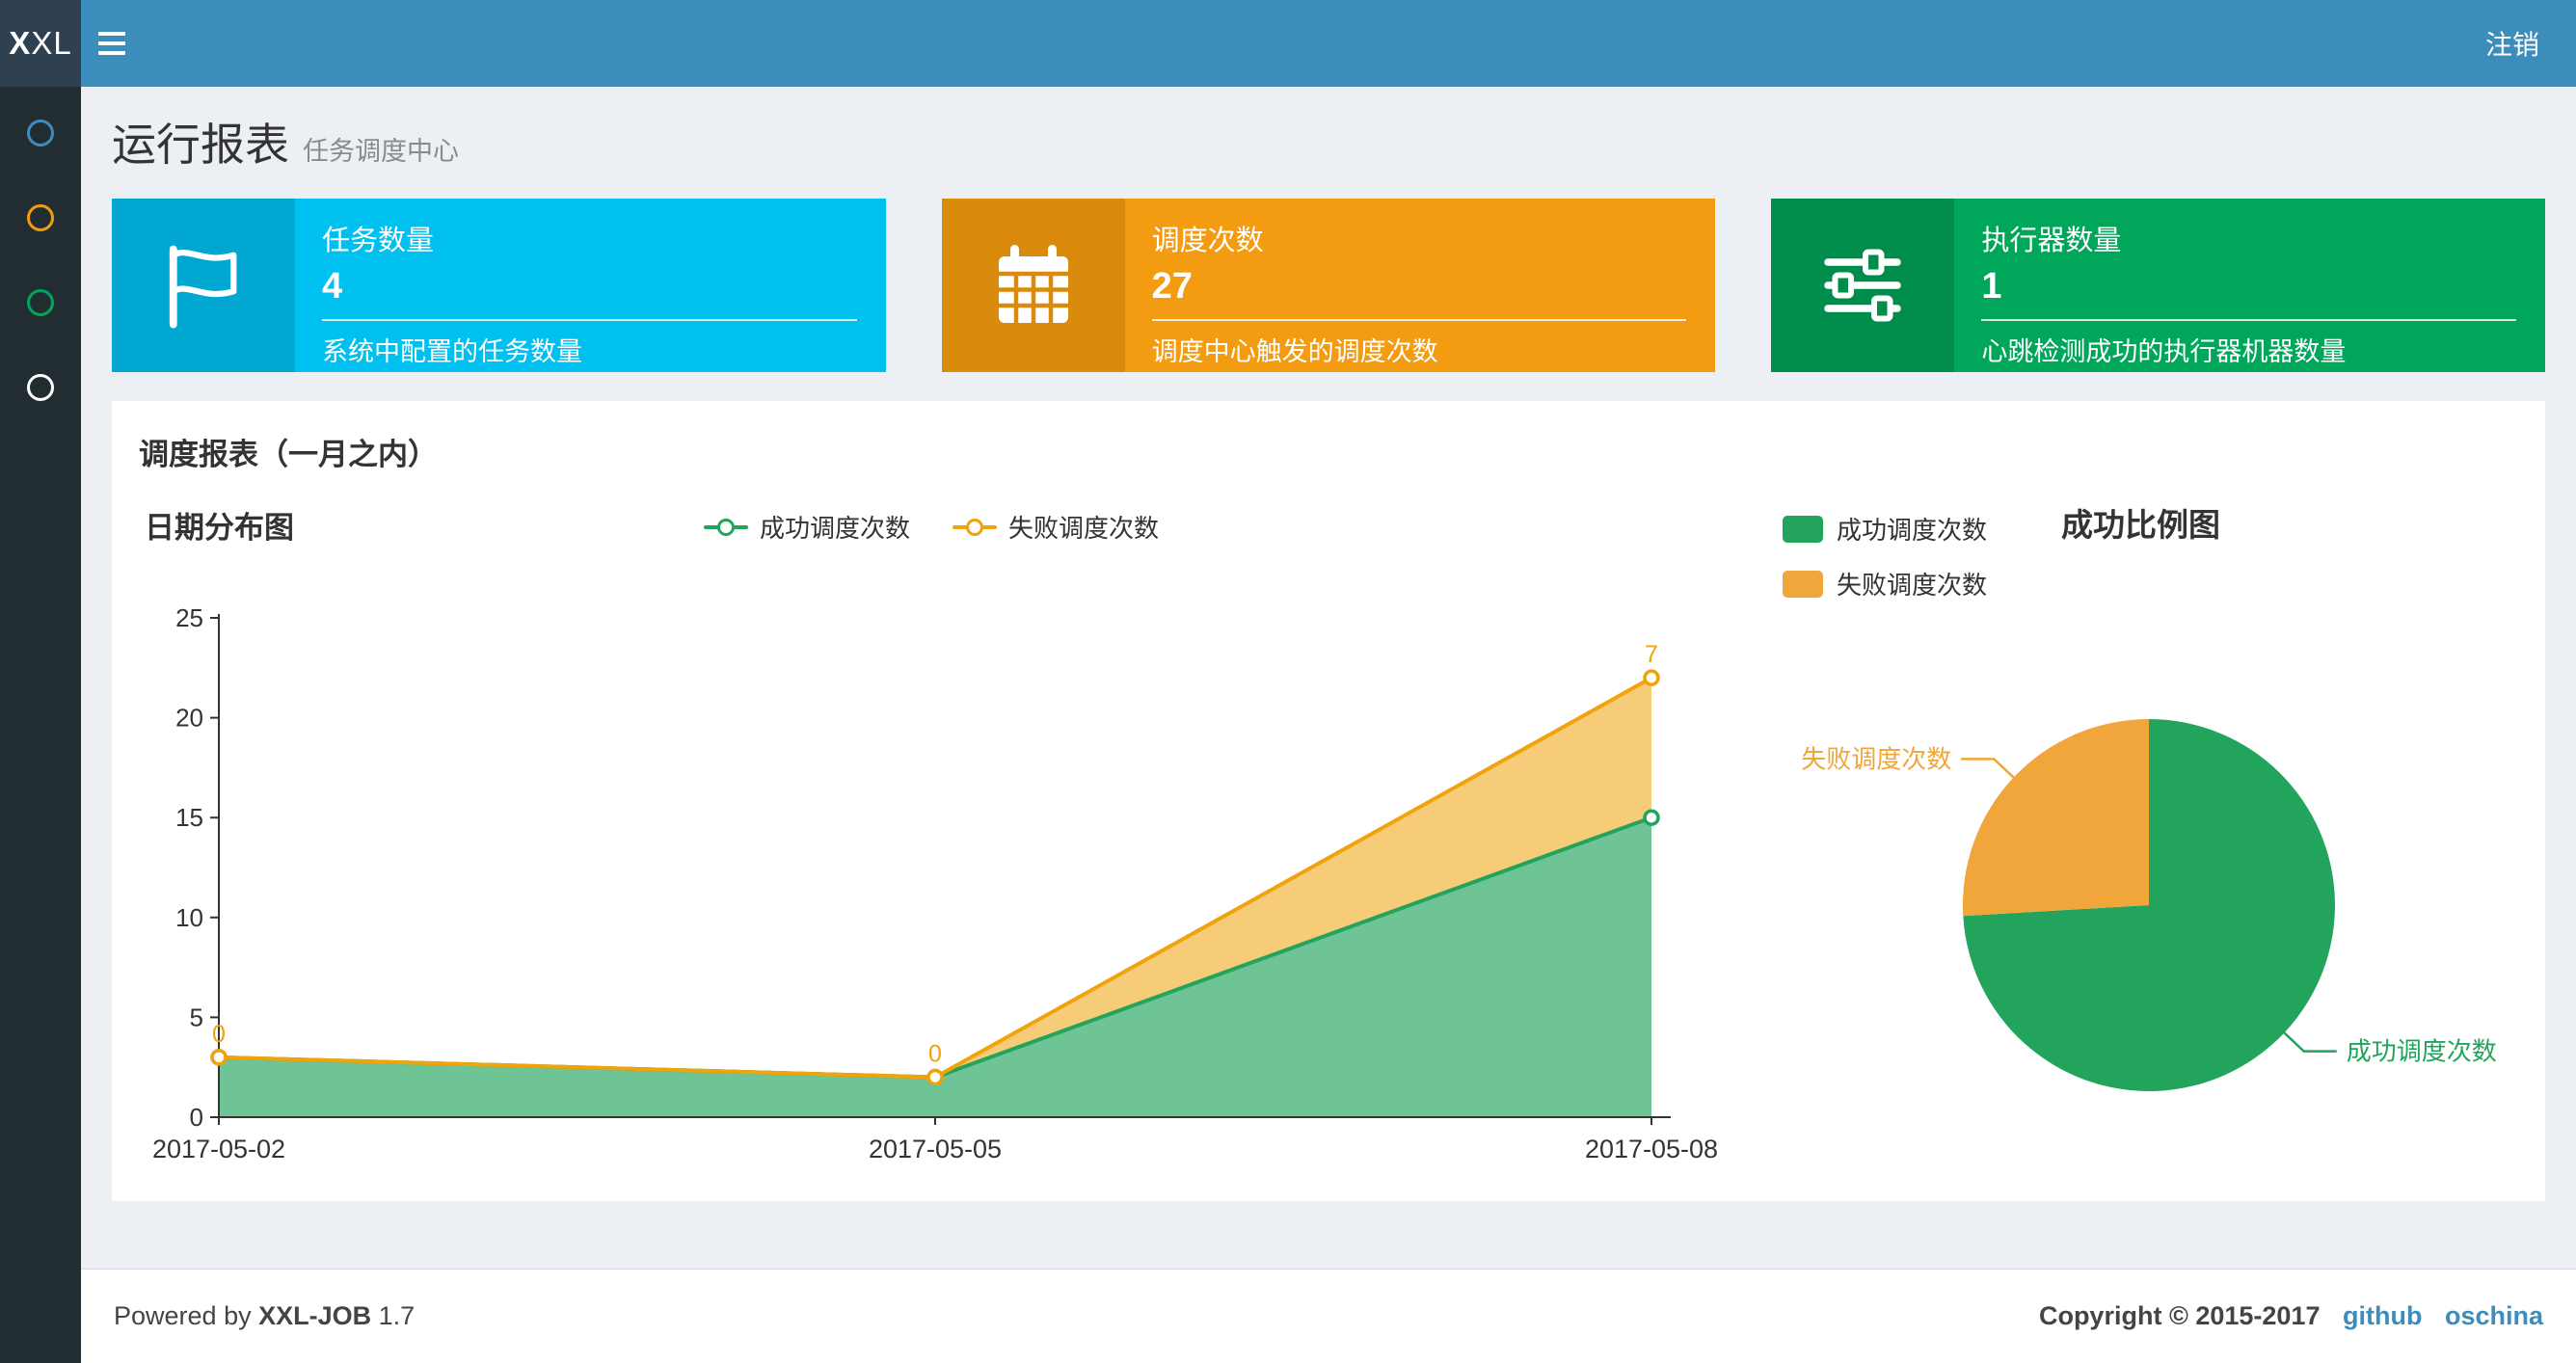 The height and width of the screenshot is (1363, 2576). What do you see at coordinates (315, 1315) in the screenshot?
I see `product-name: XXL-JOB` at bounding box center [315, 1315].